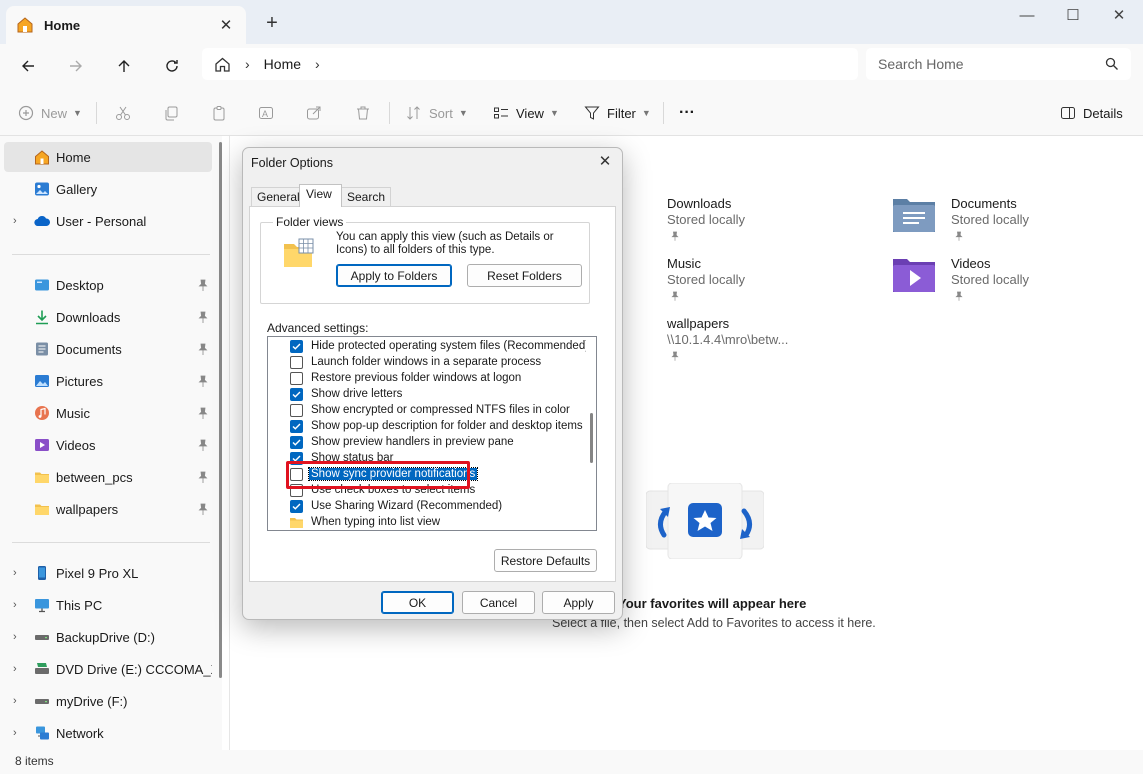 The width and height of the screenshot is (1143, 774). I want to click on sidebar-item-desktop: Desktop, so click(108, 285).